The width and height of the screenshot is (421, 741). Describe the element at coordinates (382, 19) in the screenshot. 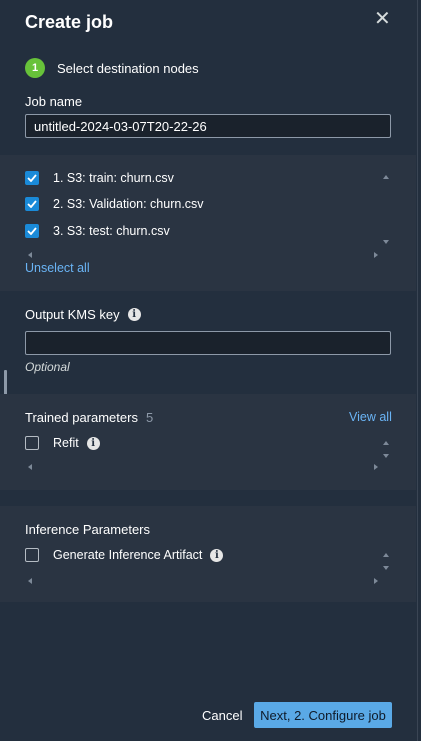

I see `close-icon: ✕` at that location.